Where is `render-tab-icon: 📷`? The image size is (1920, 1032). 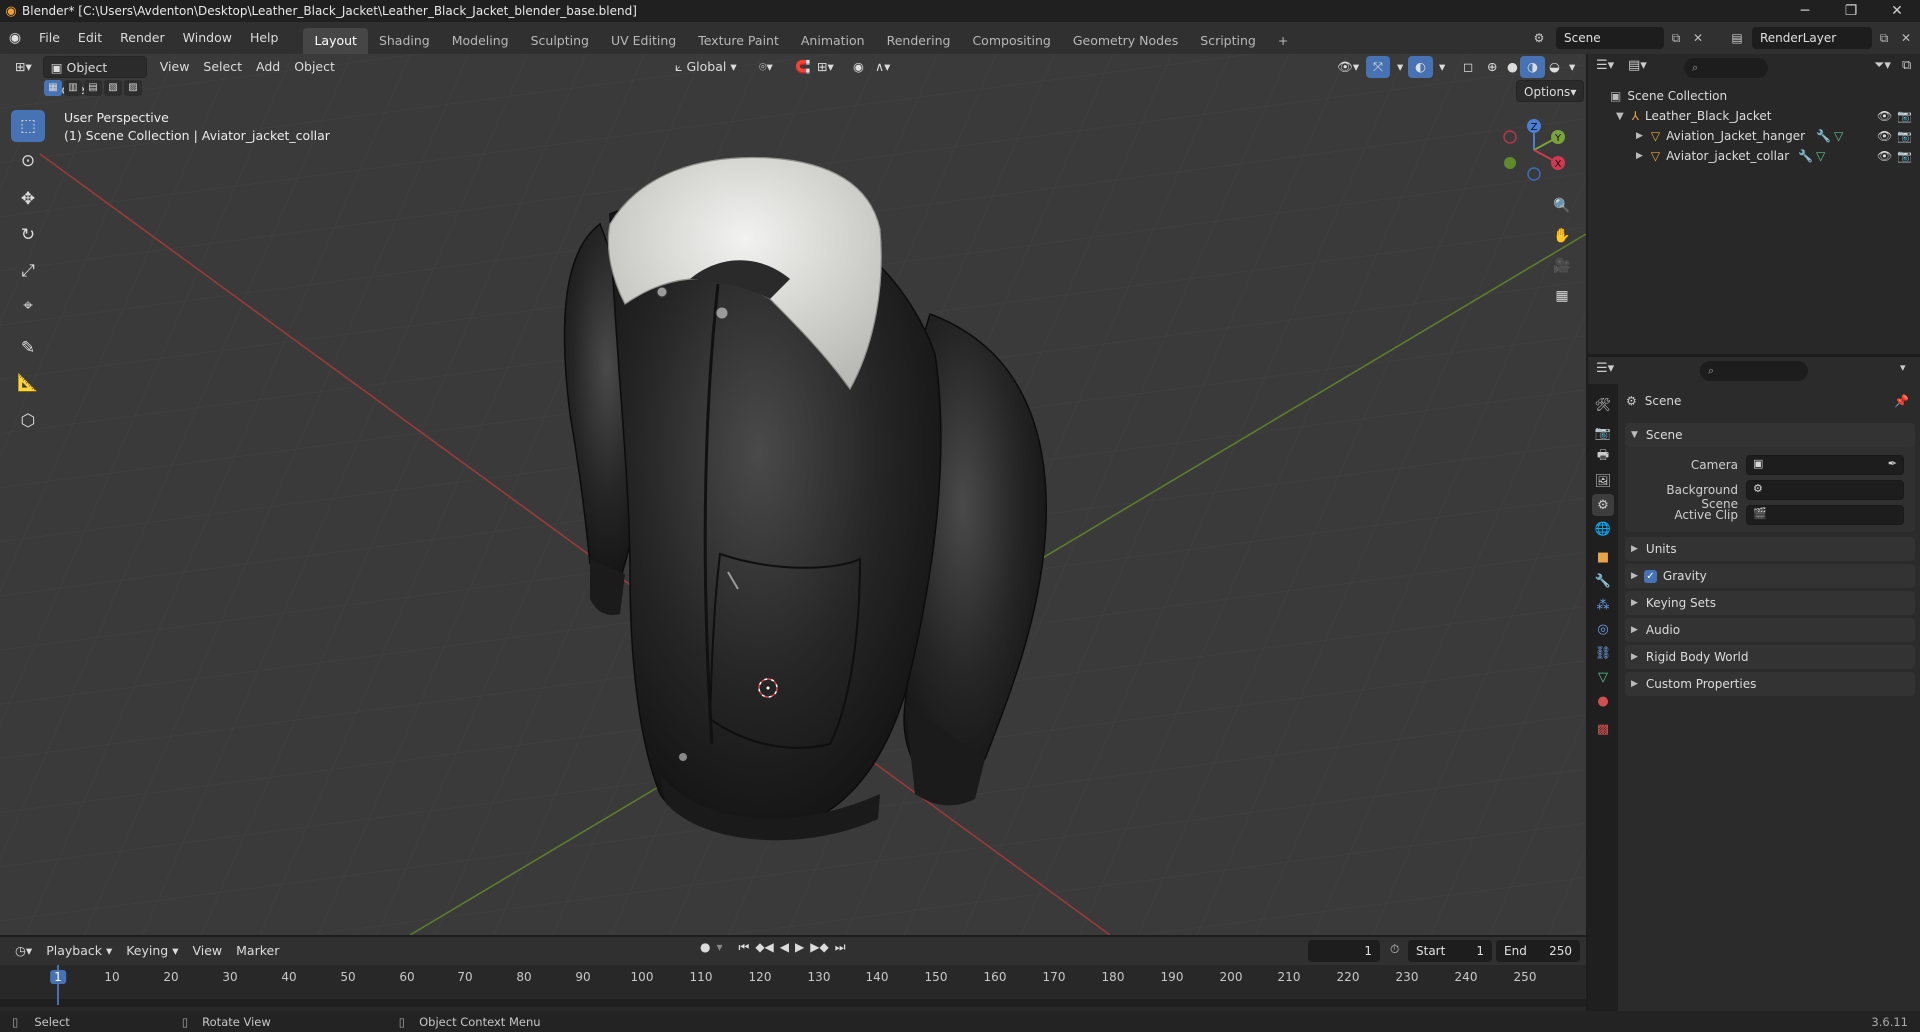 render-tab-icon: 📷 is located at coordinates (1603, 433).